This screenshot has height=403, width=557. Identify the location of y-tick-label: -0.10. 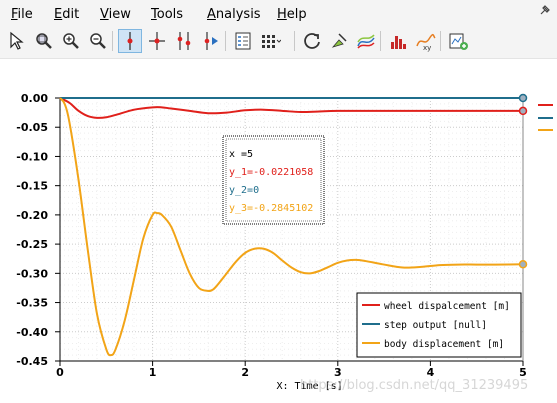
(32, 156).